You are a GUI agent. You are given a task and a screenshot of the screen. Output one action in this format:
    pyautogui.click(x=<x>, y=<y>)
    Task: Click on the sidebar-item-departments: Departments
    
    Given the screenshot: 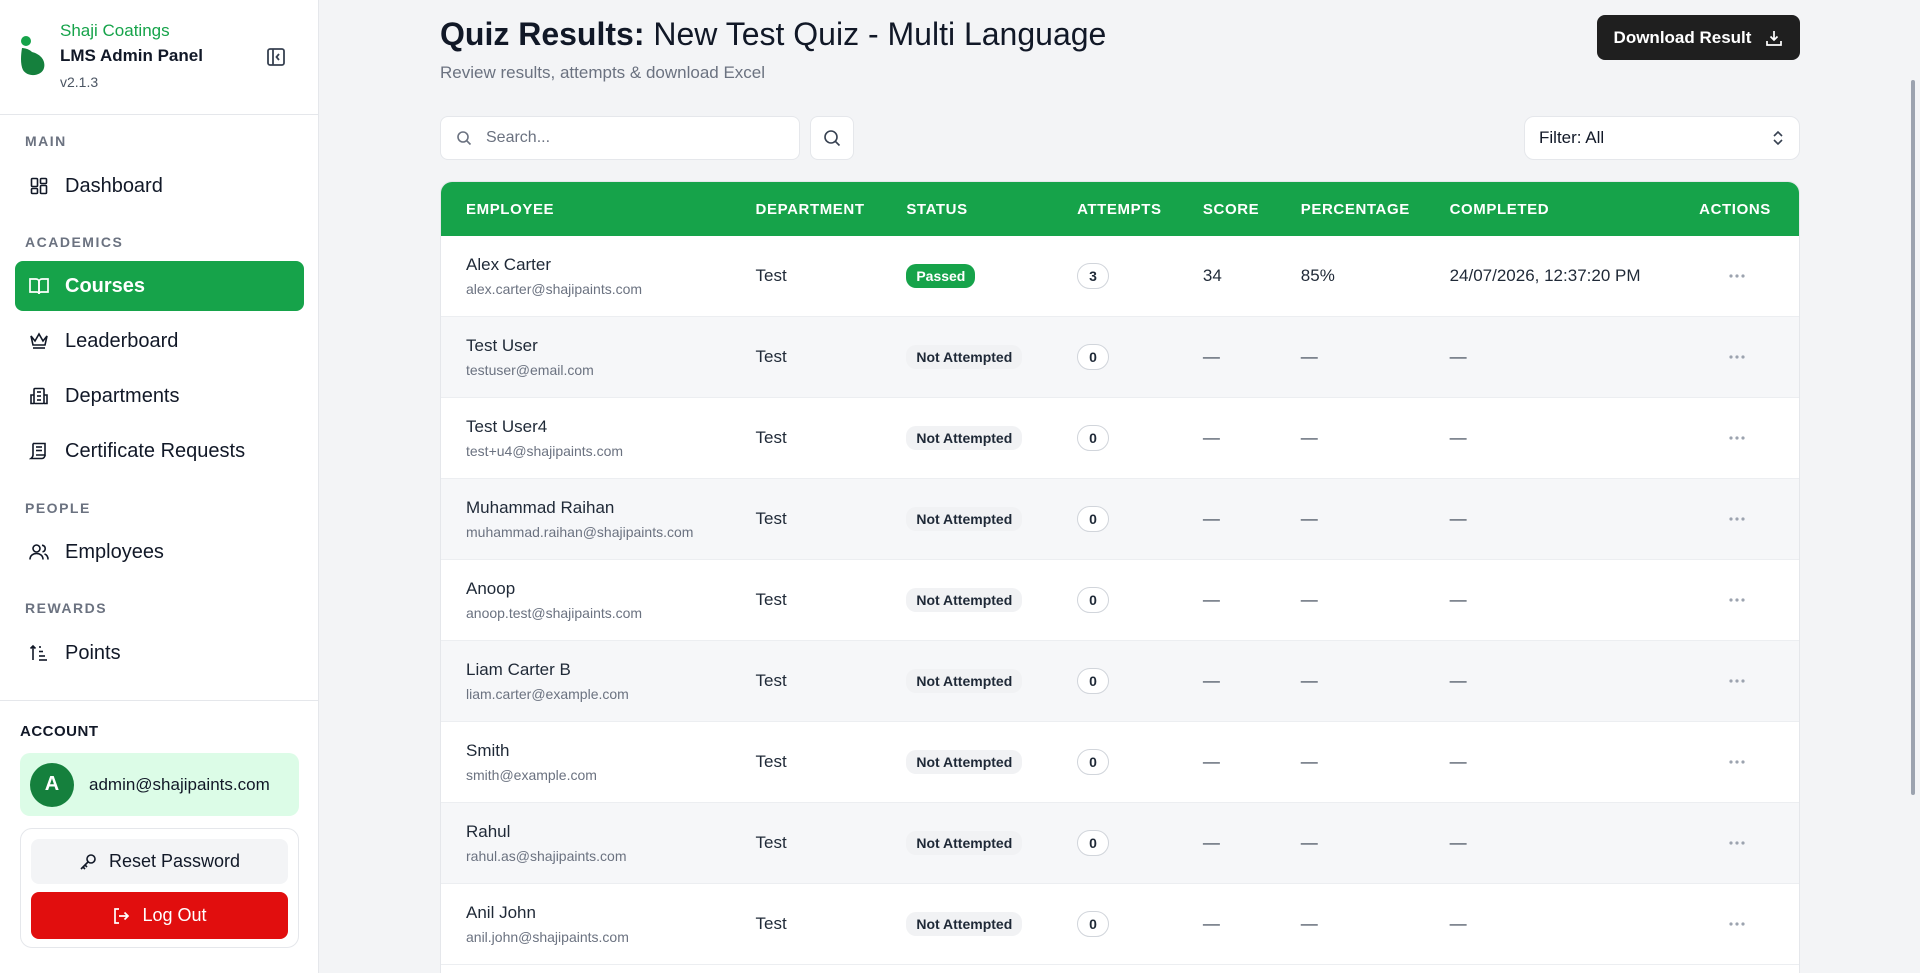 What is the action you would take?
    pyautogui.click(x=159, y=396)
    